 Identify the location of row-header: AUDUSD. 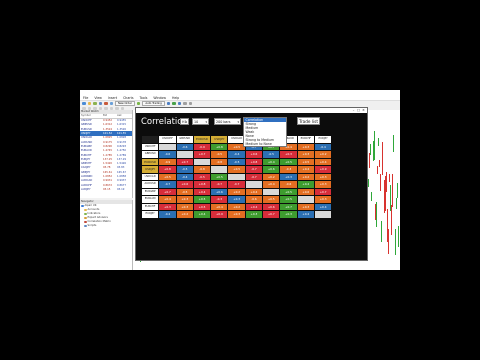
(150, 184).